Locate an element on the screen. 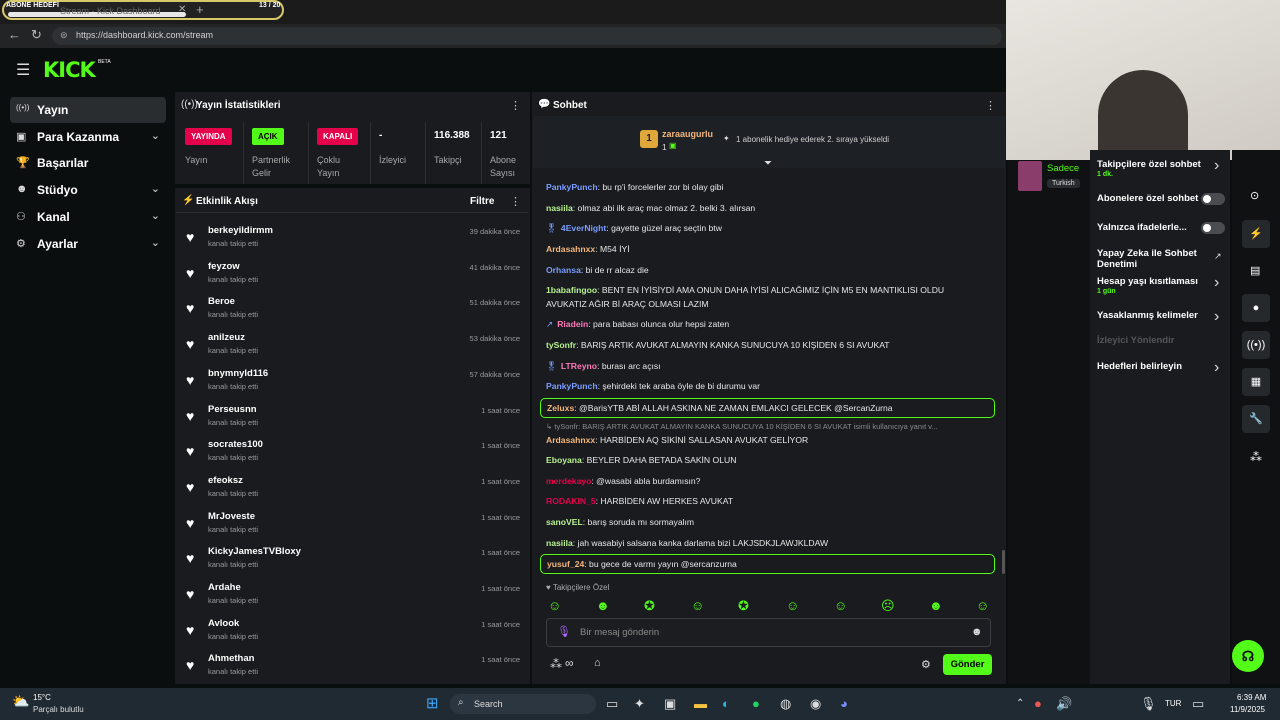 This screenshot has height=720, width=1280. setting-label: Takipçilere özel sohbet is located at coordinates (1152, 164).